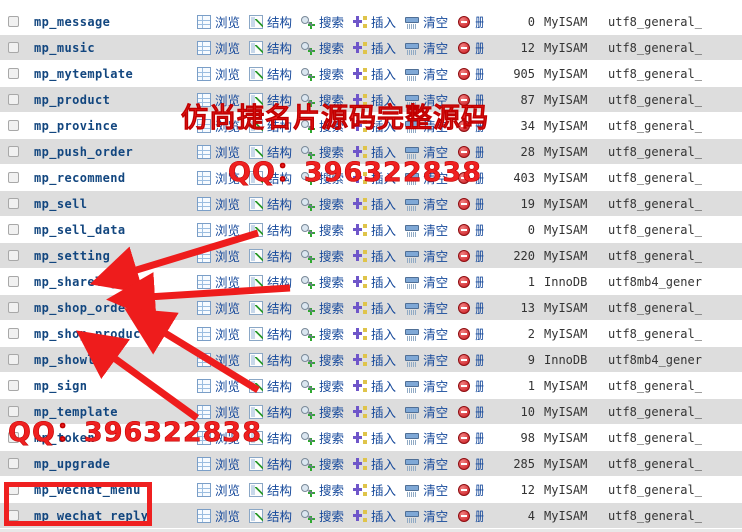 This screenshot has height=532, width=742. I want to click on table-name-cell: mp_shop_order, so click(108, 307).